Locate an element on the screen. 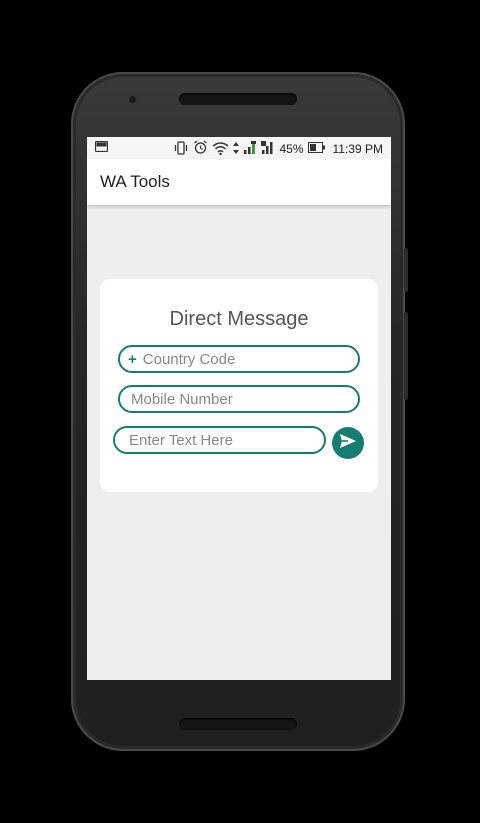 The height and width of the screenshot is (823, 480). country-code-field: + is located at coordinates (239, 359).